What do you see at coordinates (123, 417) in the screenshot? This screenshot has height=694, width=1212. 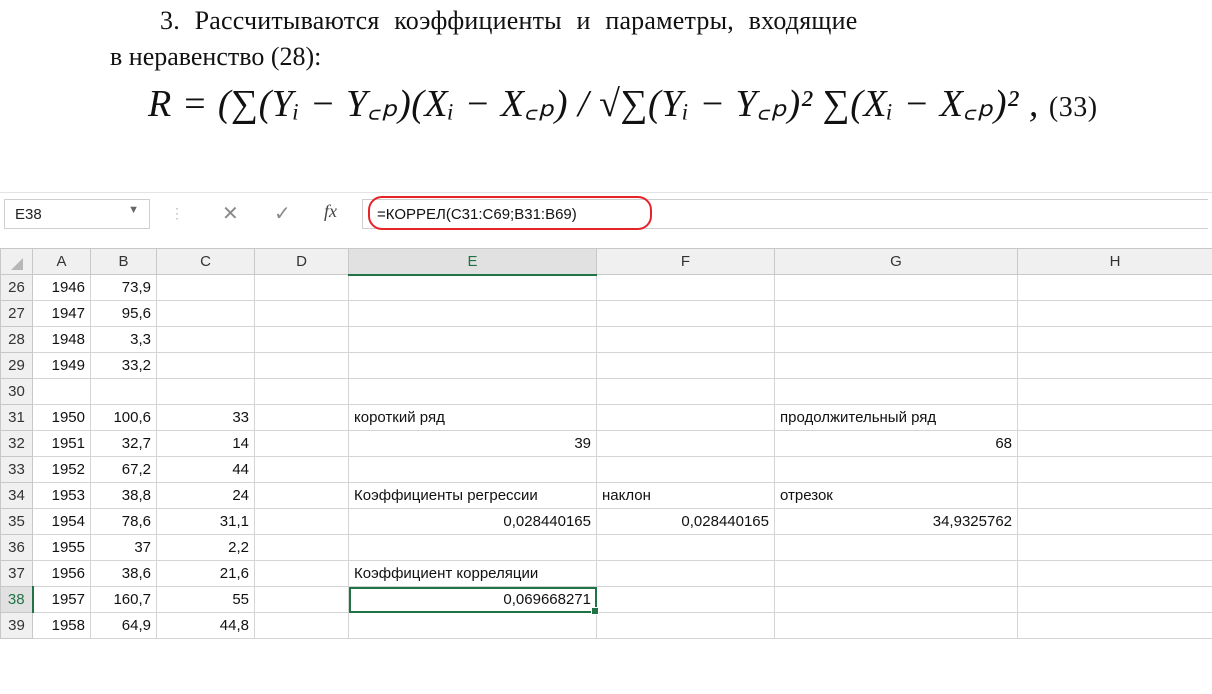 I see `cell-b31: 100,6` at bounding box center [123, 417].